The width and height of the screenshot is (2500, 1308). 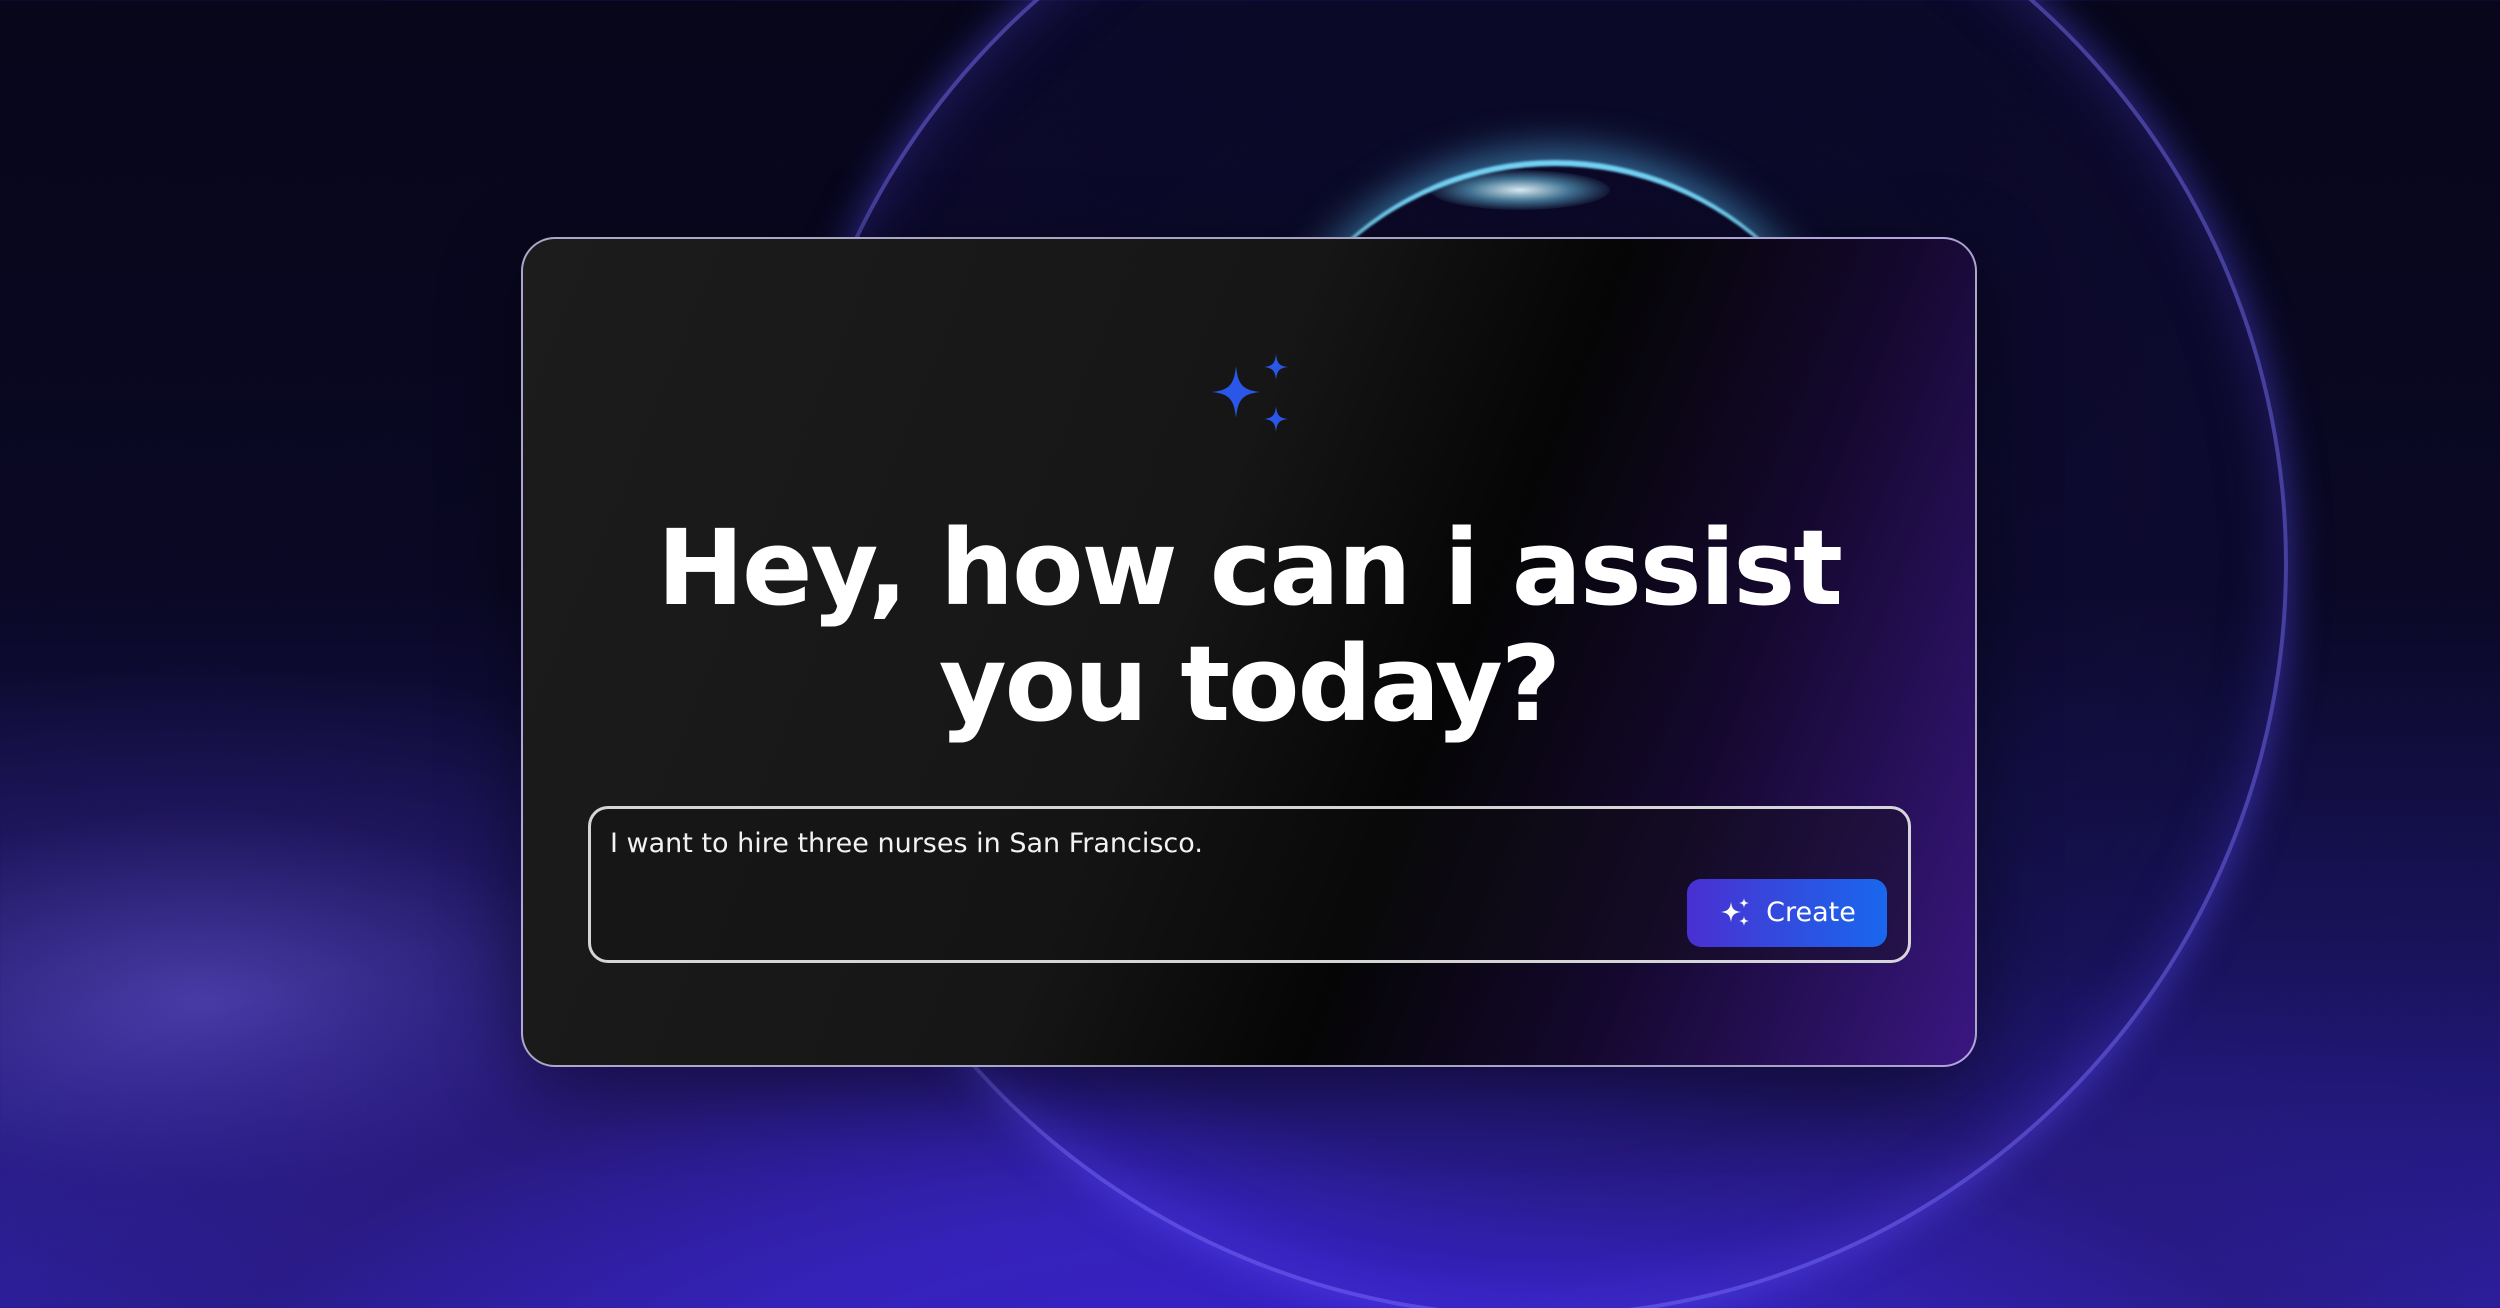 I want to click on create-button: Create, so click(x=1787, y=913).